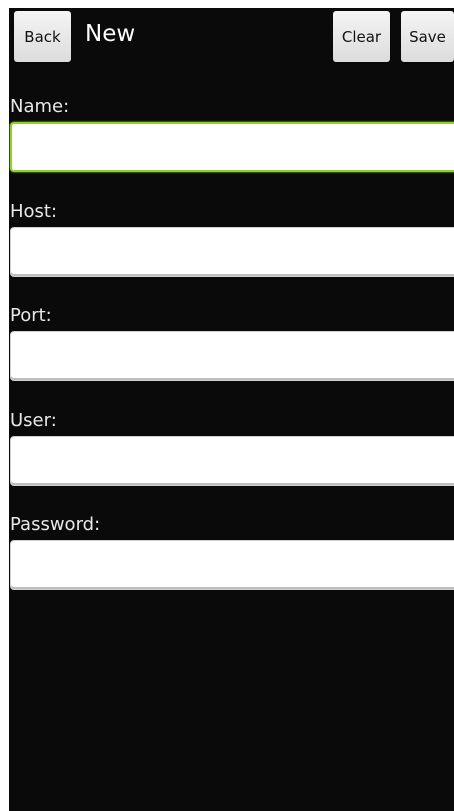 The width and height of the screenshot is (454, 811). Describe the element at coordinates (427, 36) in the screenshot. I see `save-button: Save` at that location.